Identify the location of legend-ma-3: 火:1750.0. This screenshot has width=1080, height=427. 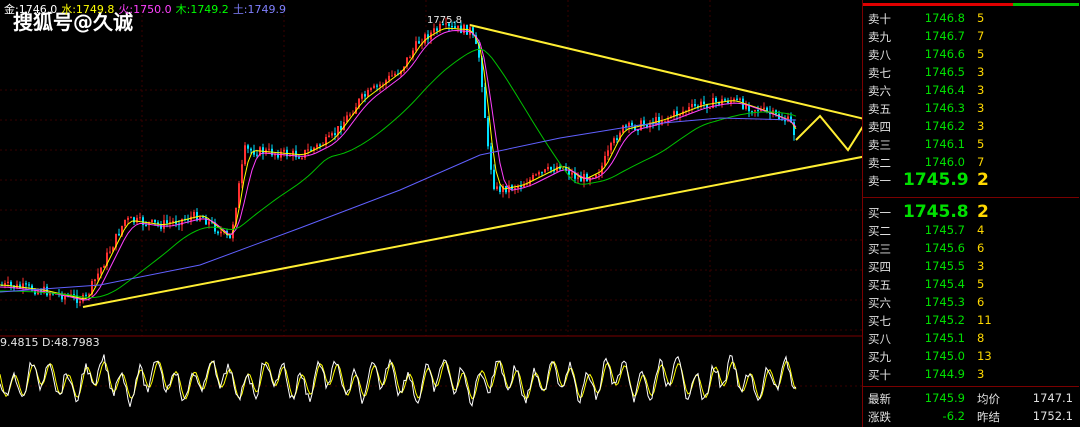
(145, 9).